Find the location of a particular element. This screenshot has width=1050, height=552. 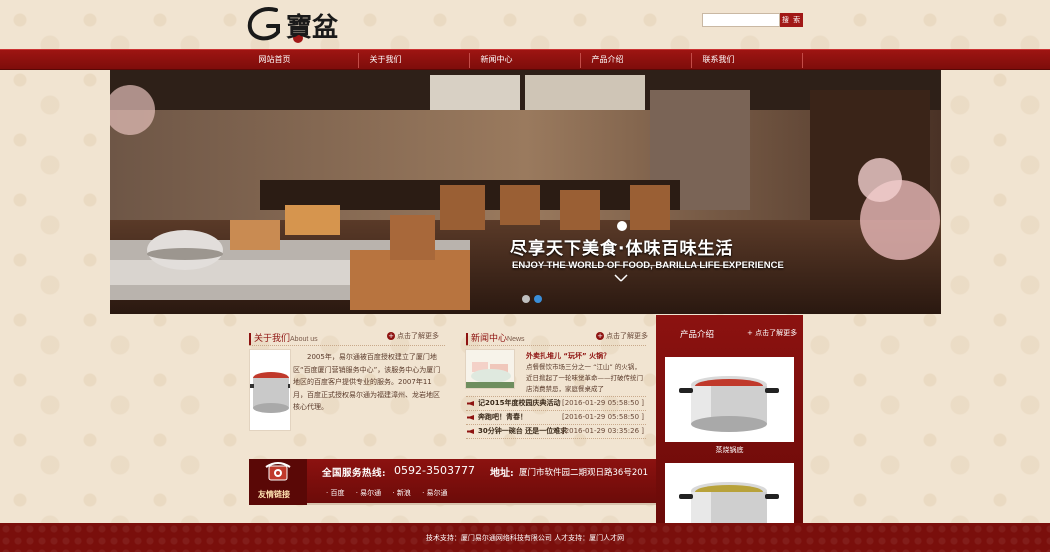

nav-item-products: 产品介绍 is located at coordinates (607, 60).